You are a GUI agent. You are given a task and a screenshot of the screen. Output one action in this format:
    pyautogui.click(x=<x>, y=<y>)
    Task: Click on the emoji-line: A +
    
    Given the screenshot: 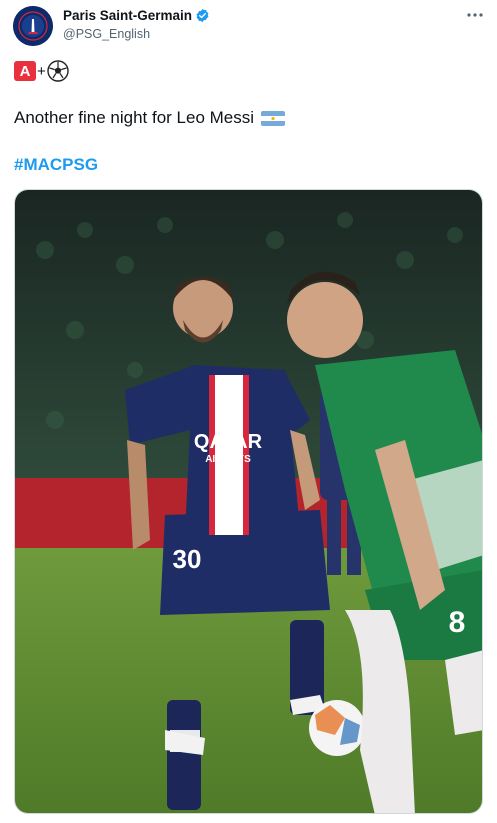 What is the action you would take?
    pyautogui.click(x=41, y=71)
    